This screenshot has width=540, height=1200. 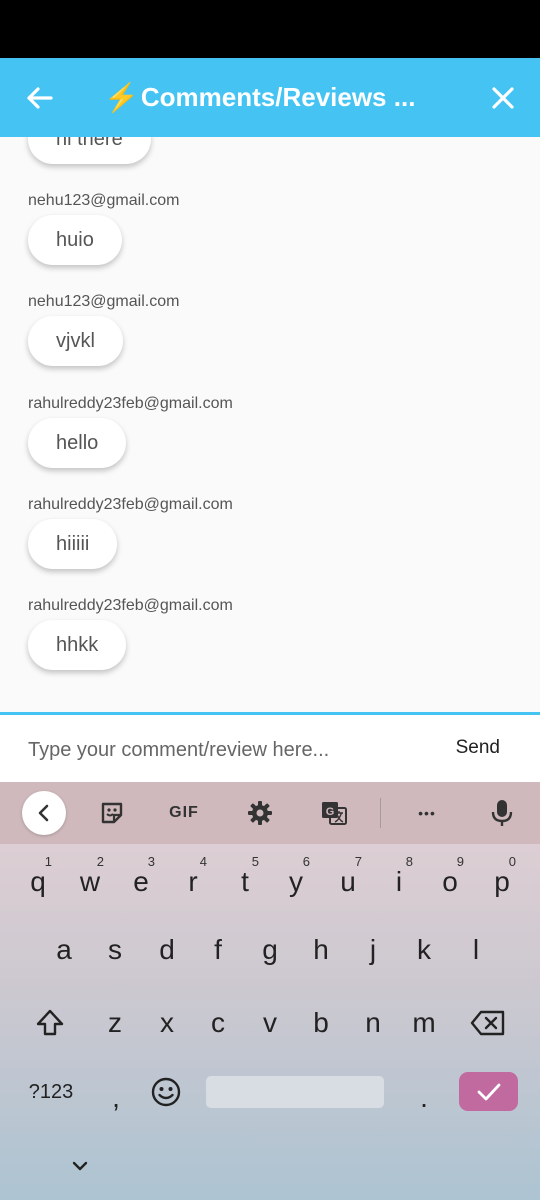 What do you see at coordinates (460, 861) in the screenshot?
I see `key-hint: 9` at bounding box center [460, 861].